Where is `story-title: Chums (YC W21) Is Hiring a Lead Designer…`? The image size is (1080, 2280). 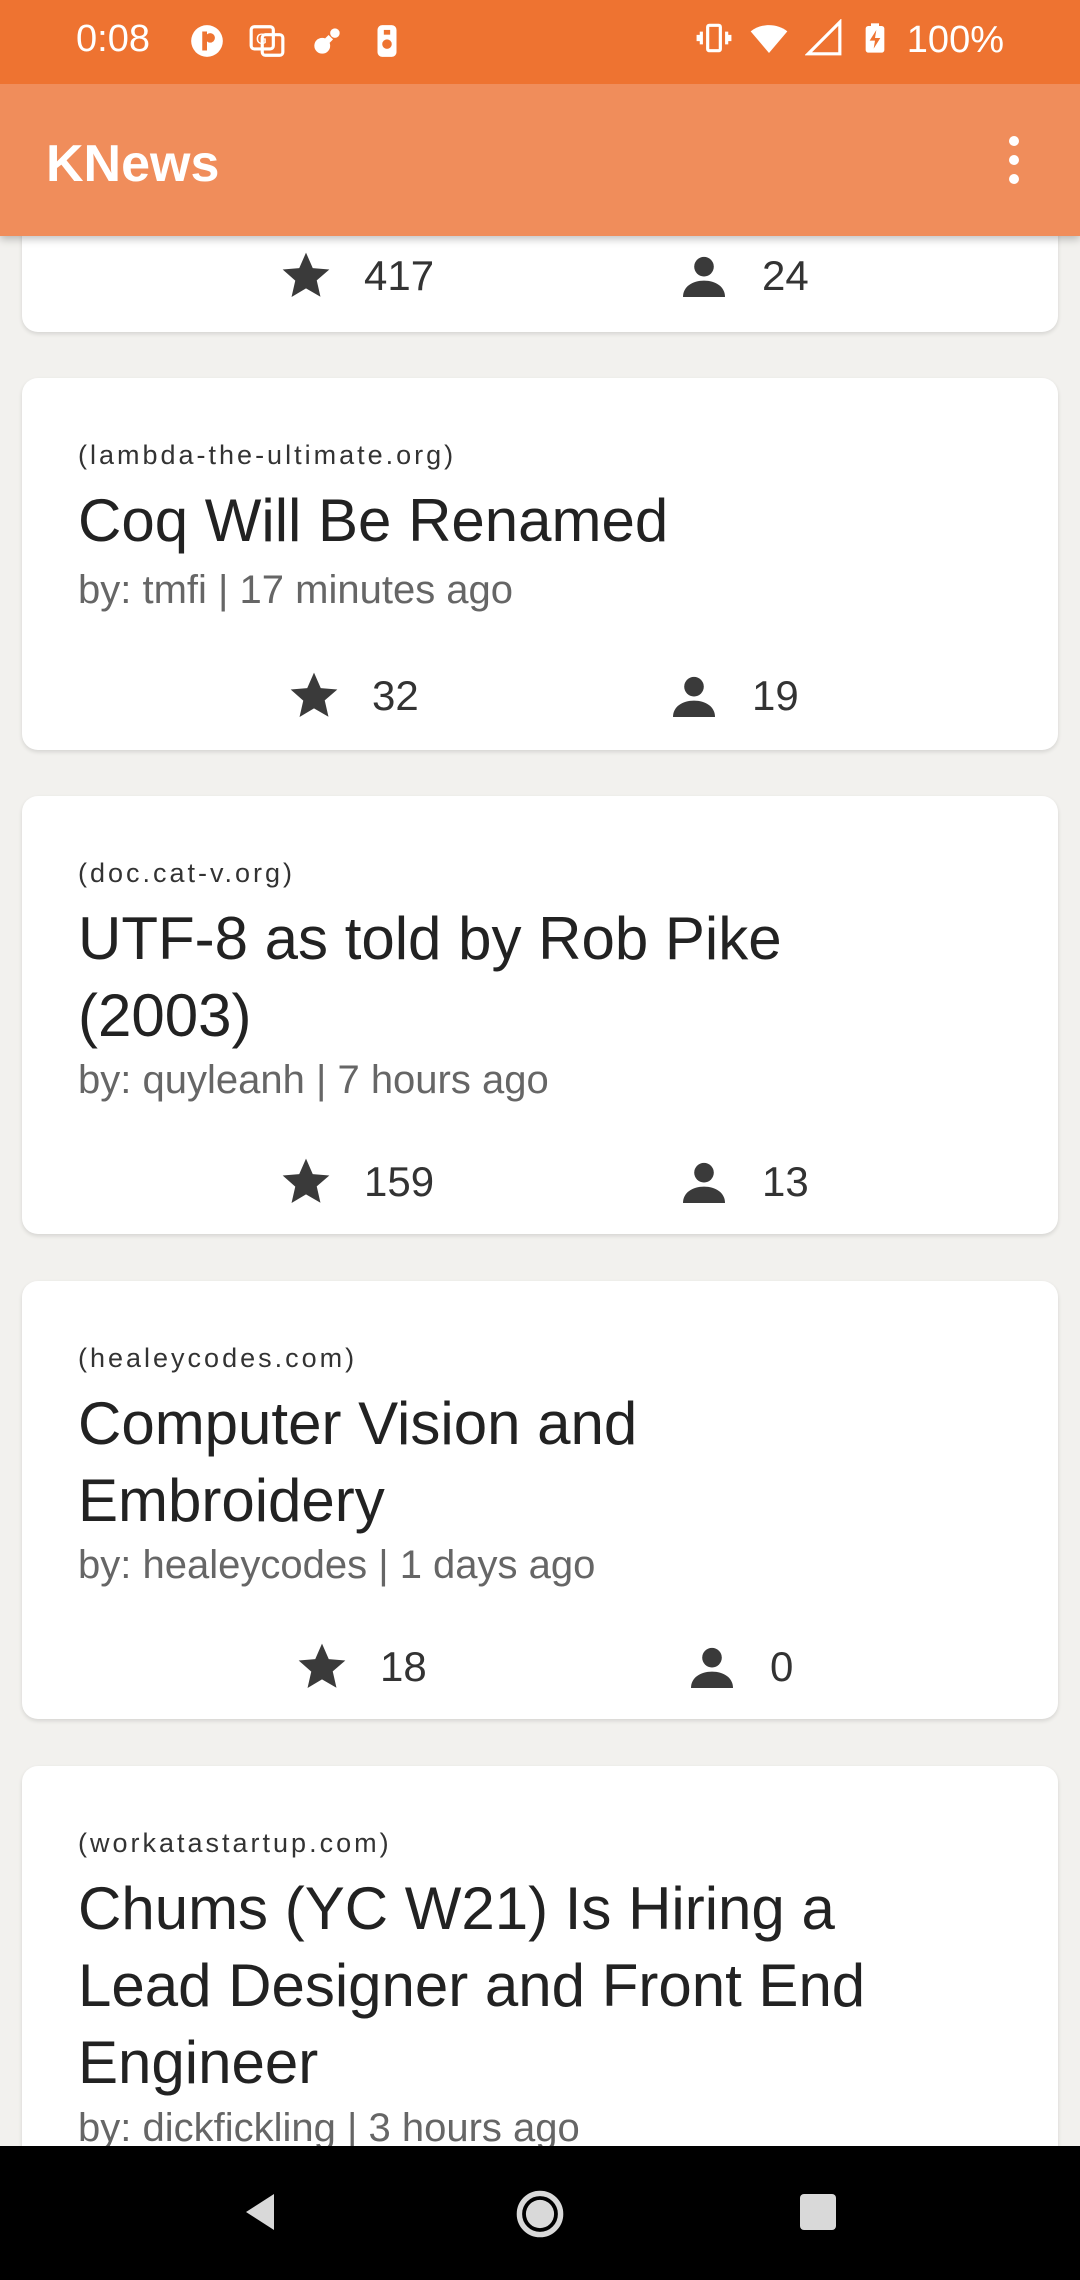
story-title: Chums (YC W21) Is Hiring a Lead Designer… is located at coordinates (528, 1985).